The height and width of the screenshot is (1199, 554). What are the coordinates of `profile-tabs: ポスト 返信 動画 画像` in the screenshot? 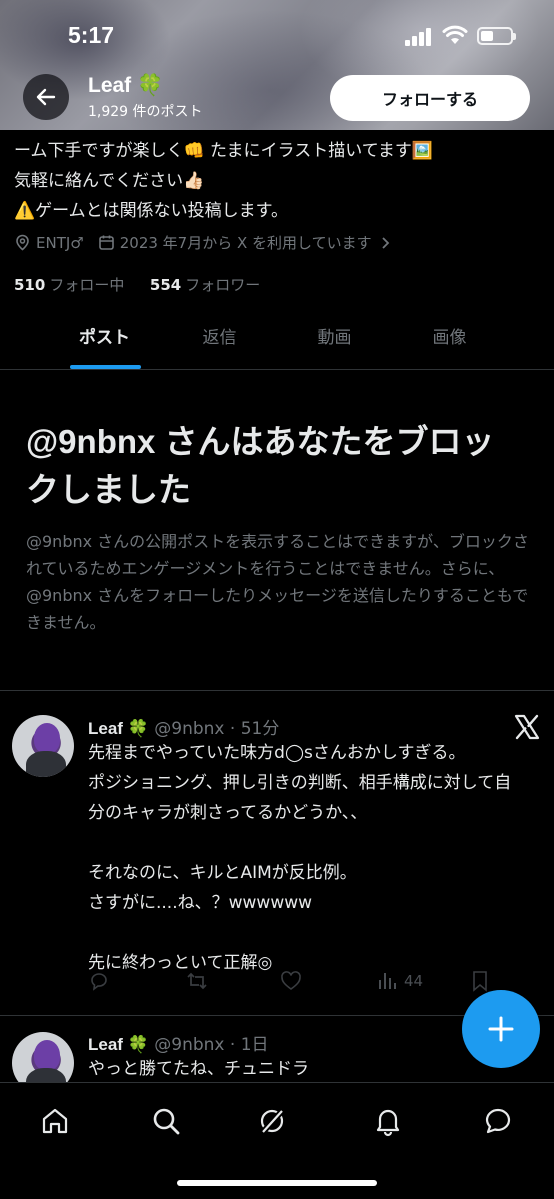 It's located at (277, 340).